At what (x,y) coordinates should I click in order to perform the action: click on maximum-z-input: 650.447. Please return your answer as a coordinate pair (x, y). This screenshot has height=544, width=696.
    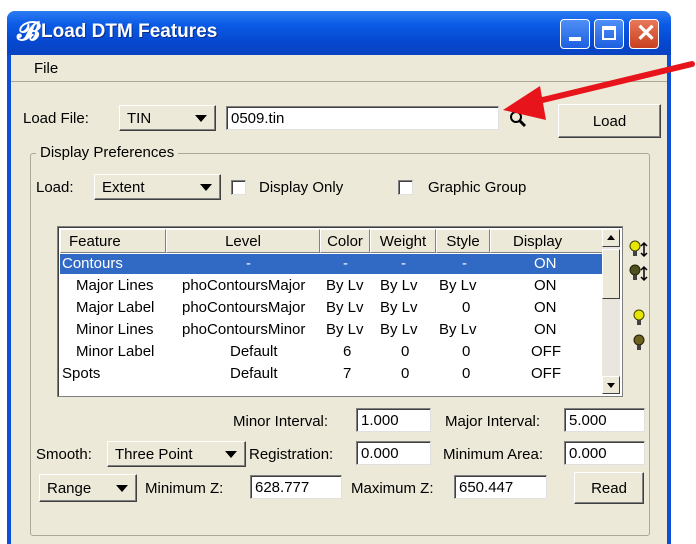
    Looking at the image, I should click on (500, 487).